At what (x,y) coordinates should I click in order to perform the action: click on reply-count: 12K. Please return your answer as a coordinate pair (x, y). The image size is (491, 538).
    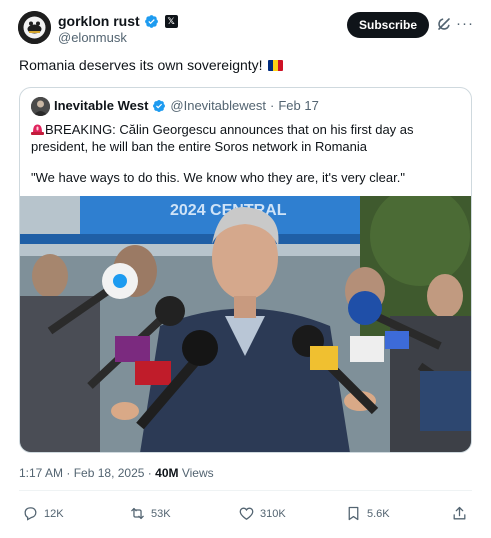
    Looking at the image, I should click on (54, 513).